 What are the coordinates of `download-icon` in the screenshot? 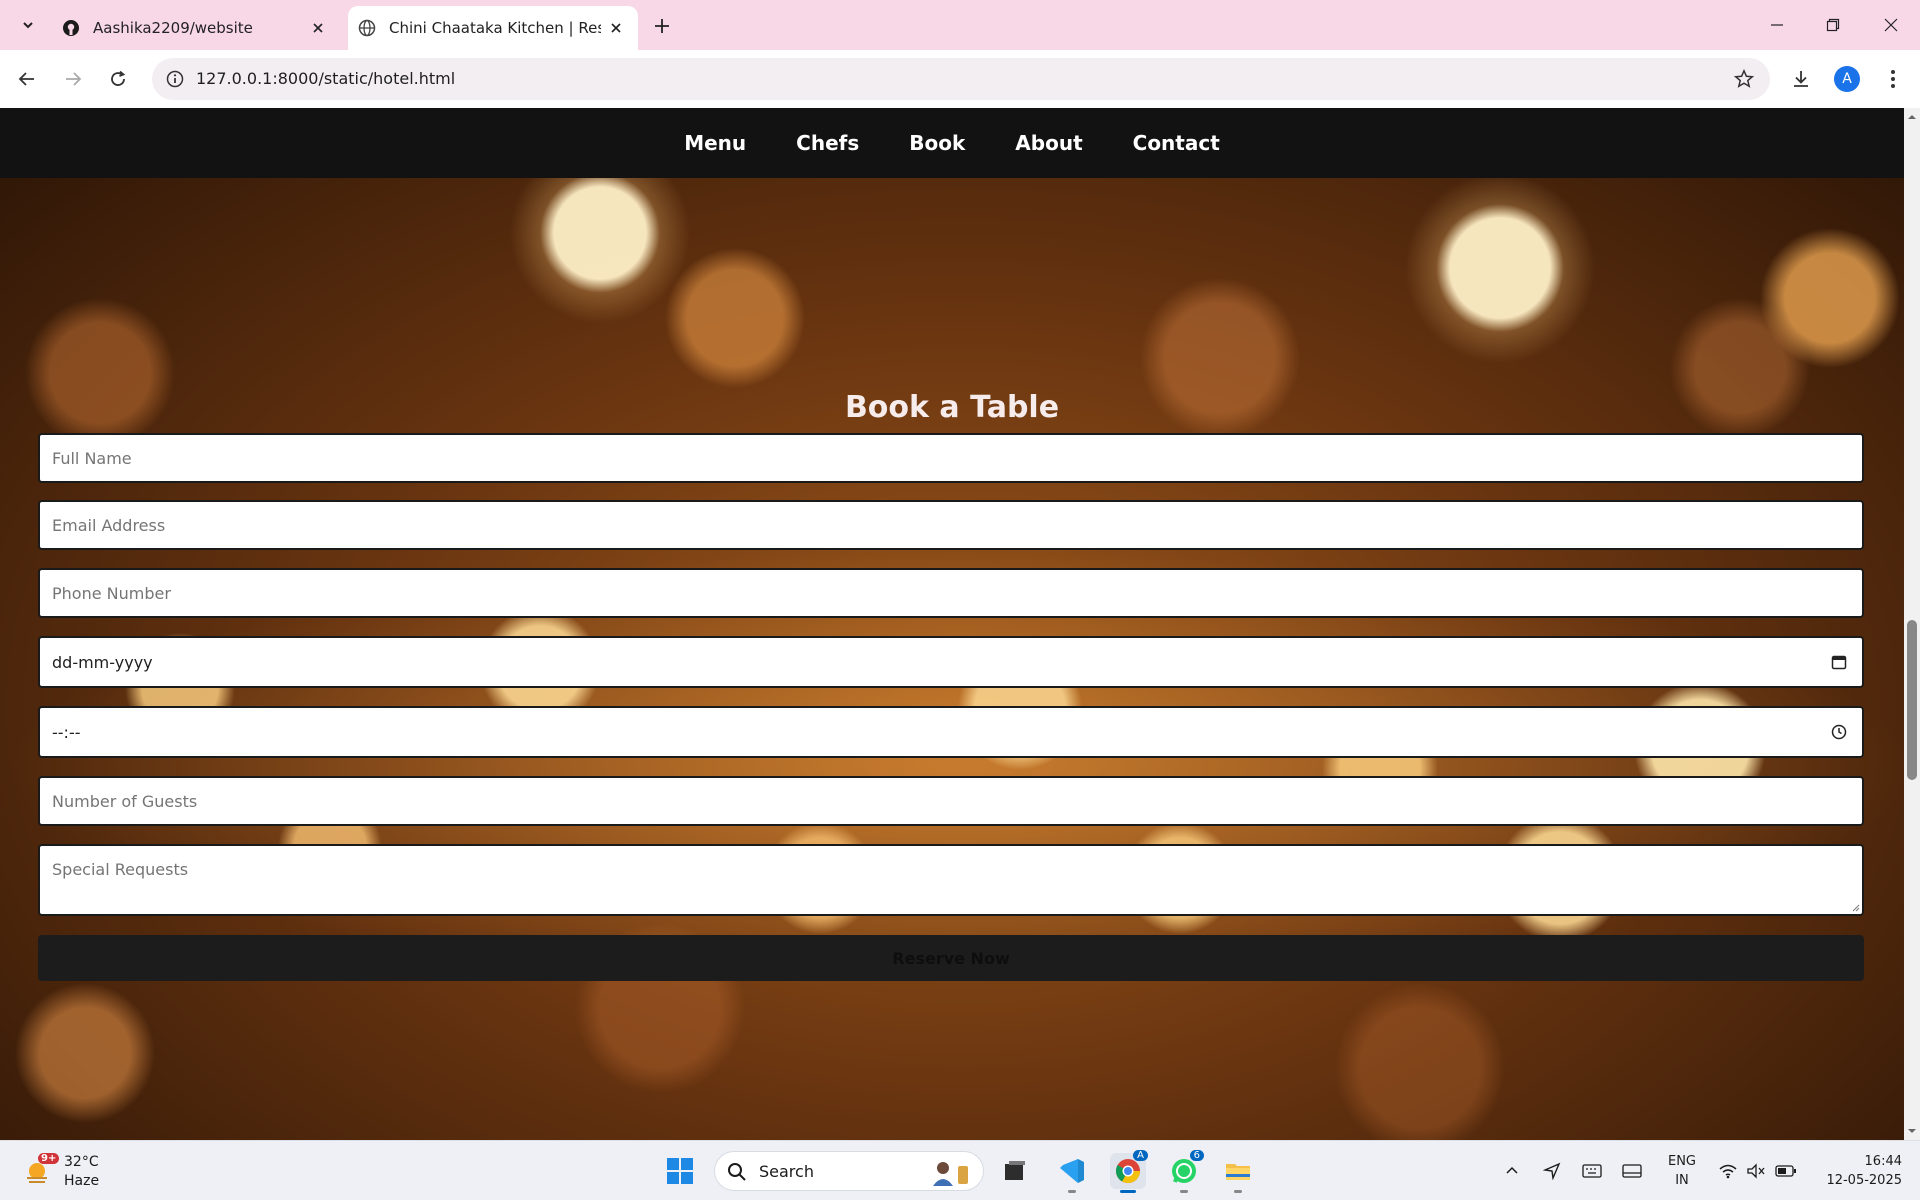 It's located at (1801, 79).